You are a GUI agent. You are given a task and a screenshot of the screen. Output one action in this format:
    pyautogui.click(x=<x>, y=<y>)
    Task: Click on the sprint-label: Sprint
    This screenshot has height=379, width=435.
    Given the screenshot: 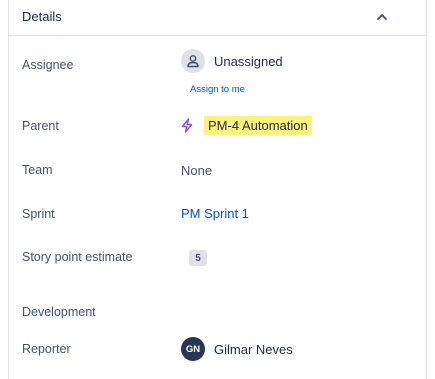 What is the action you would take?
    pyautogui.click(x=38, y=214)
    